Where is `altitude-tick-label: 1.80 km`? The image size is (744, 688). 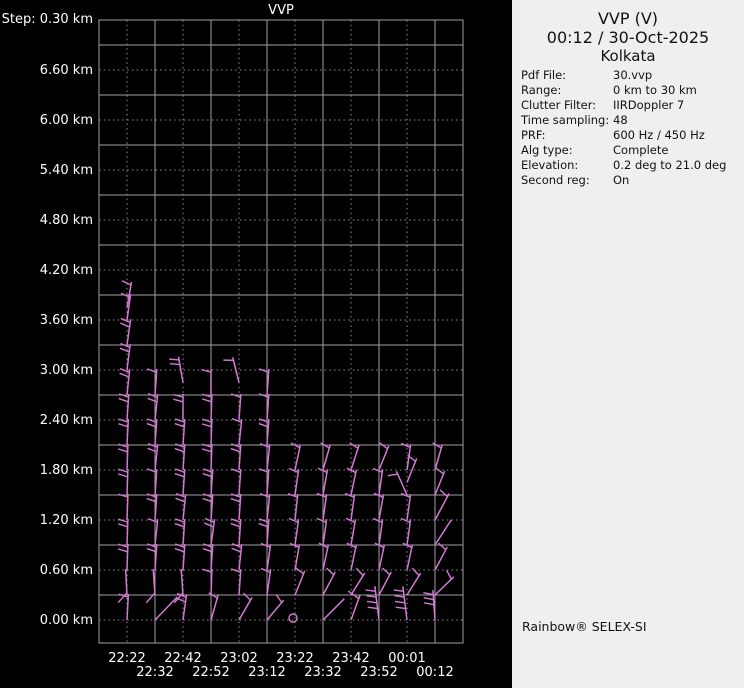 altitude-tick-label: 1.80 km is located at coordinates (66, 470).